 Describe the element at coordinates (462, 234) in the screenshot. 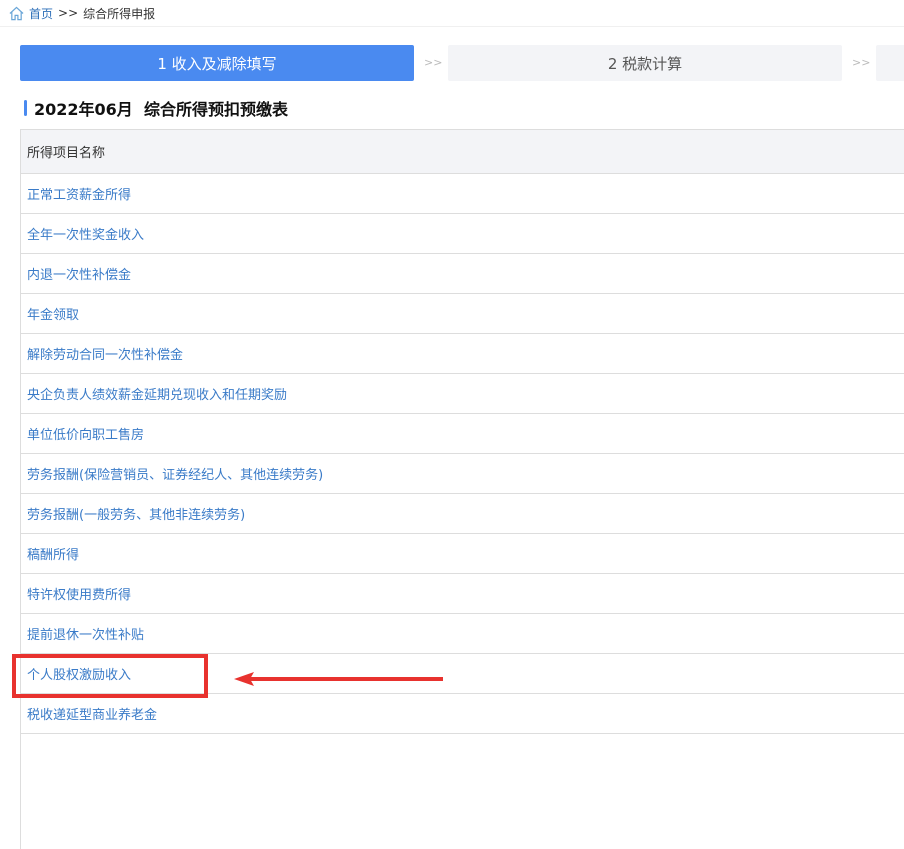

I see `table-row: 全年一次性奖金收入` at that location.